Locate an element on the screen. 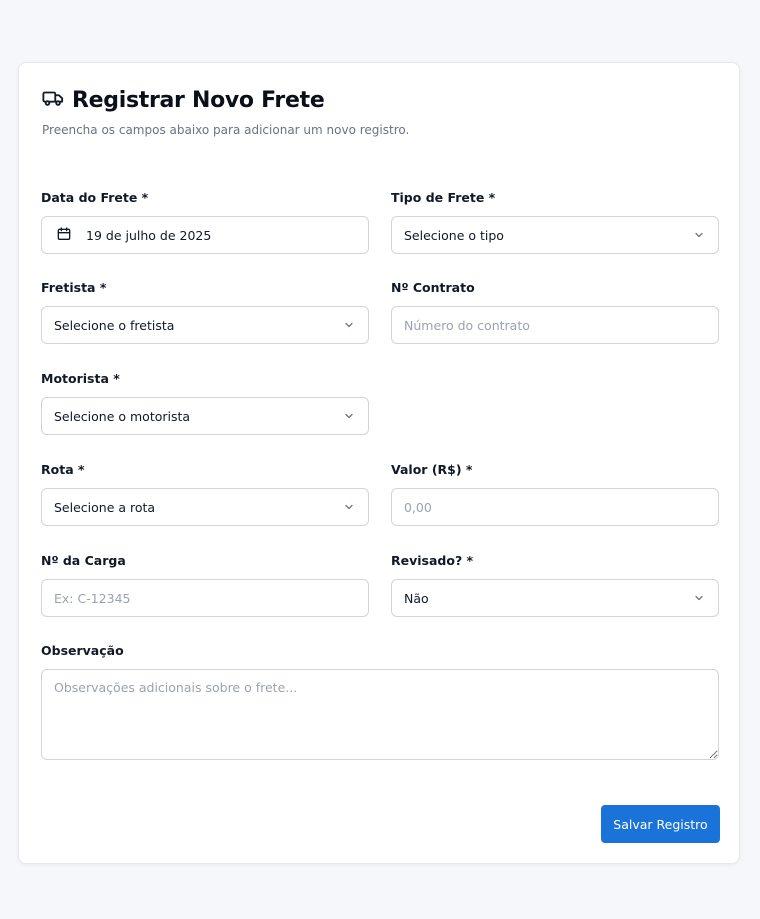 This screenshot has width=760, height=919. motorista-label: Motorista * is located at coordinates (80, 378).